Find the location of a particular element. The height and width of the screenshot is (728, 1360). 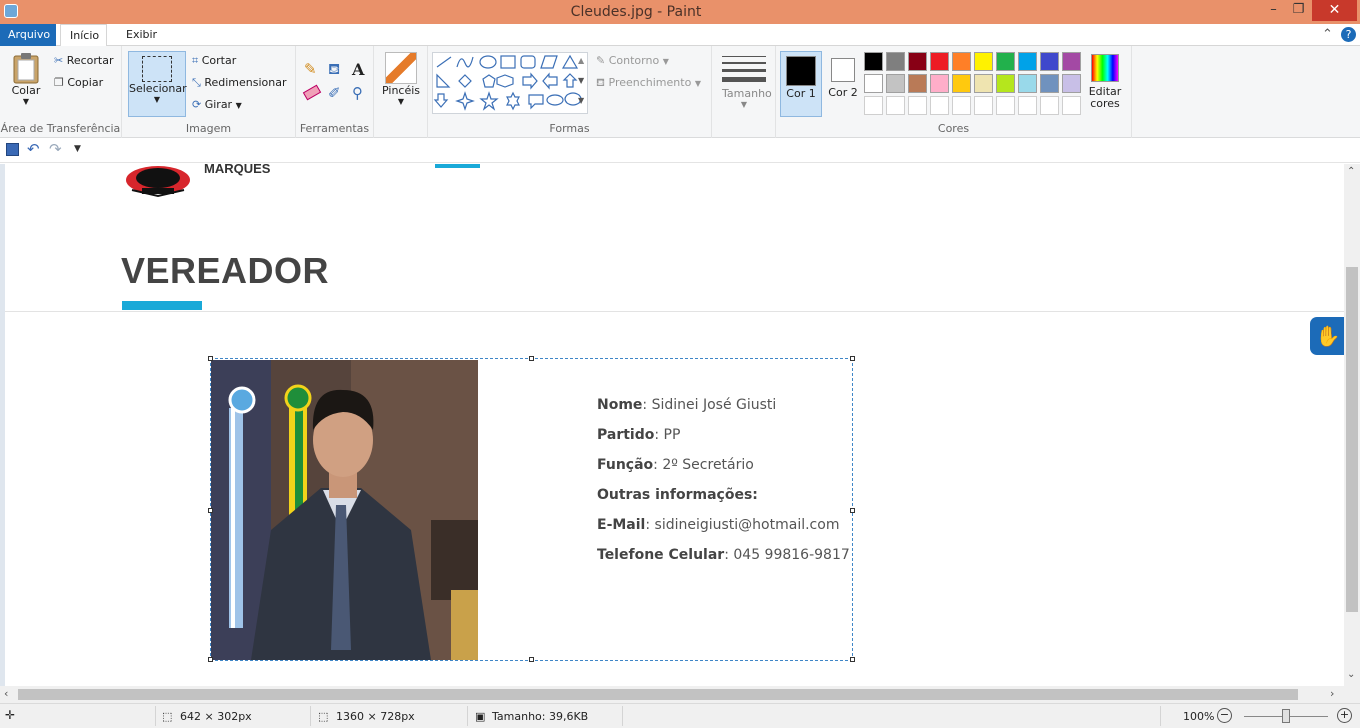

eraser-icon is located at coordinates (312, 92).